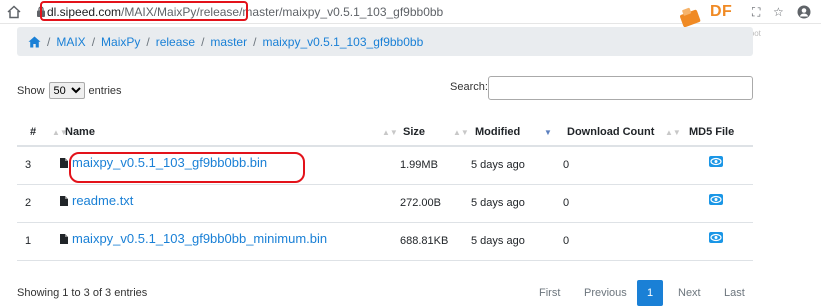 The width and height of the screenshot is (821, 306). What do you see at coordinates (689, 293) in the screenshot?
I see `pagination-next: Next` at bounding box center [689, 293].